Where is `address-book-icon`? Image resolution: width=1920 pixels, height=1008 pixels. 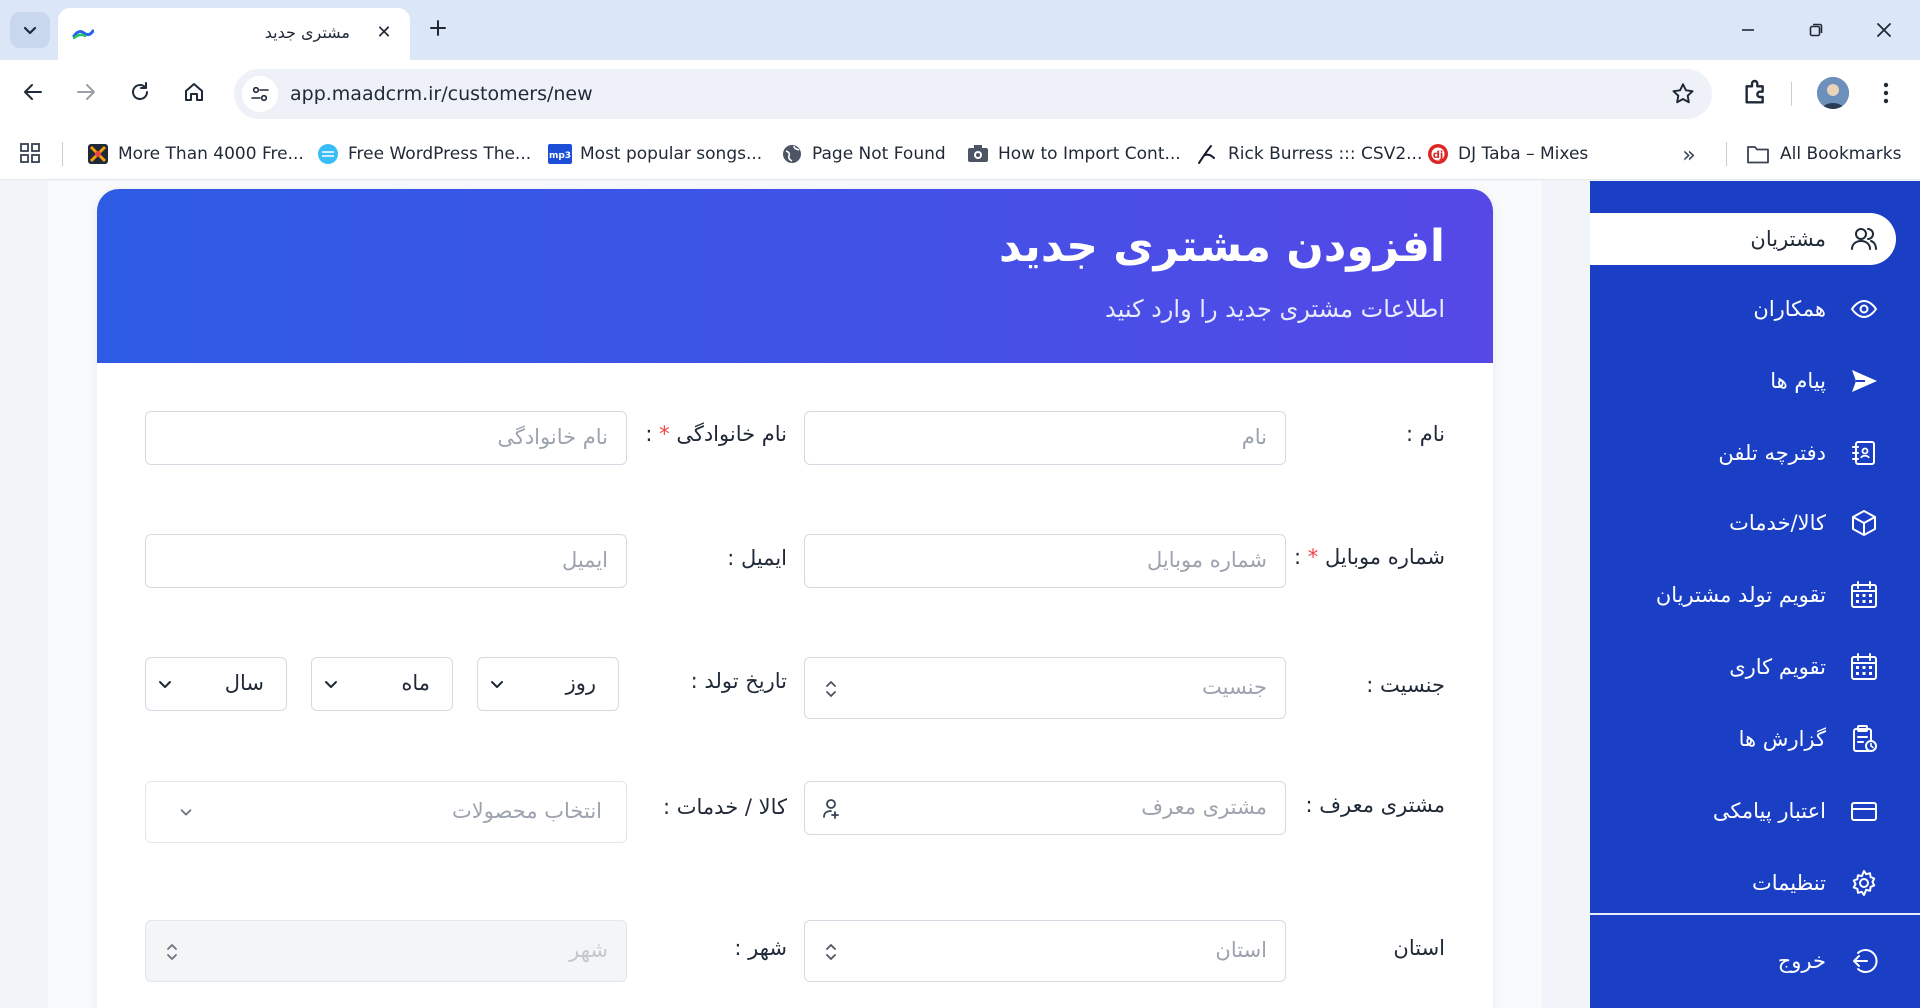
address-book-icon is located at coordinates (1864, 453).